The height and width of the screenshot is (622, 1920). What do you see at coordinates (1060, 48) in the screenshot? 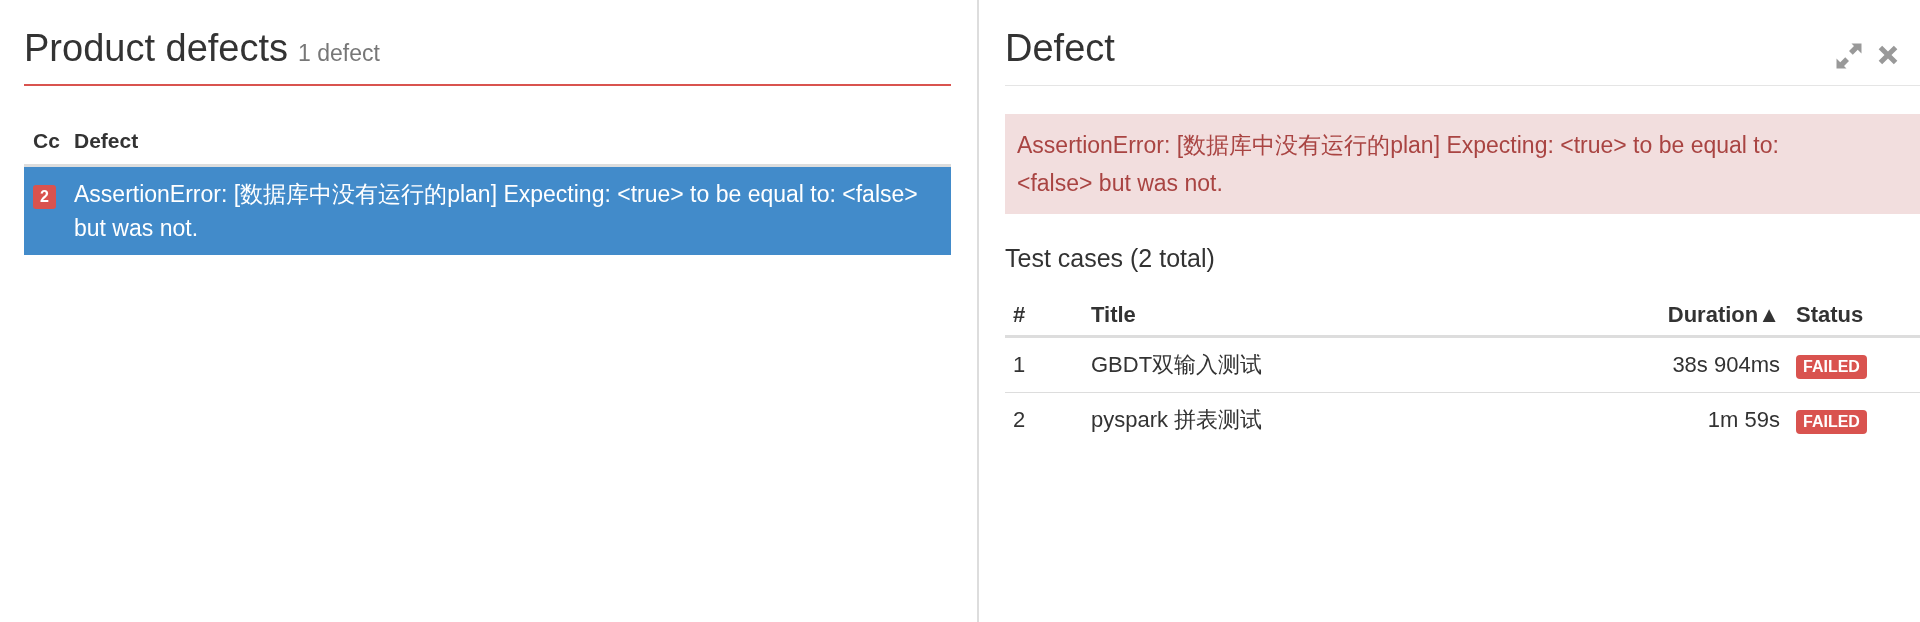
I see `pane-title: Defect` at bounding box center [1060, 48].